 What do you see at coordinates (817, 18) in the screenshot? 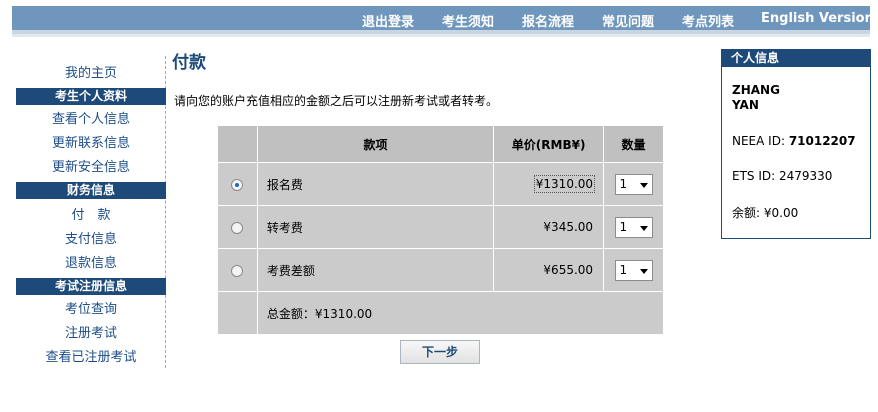
I see `nav-english-version: English Version` at bounding box center [817, 18].